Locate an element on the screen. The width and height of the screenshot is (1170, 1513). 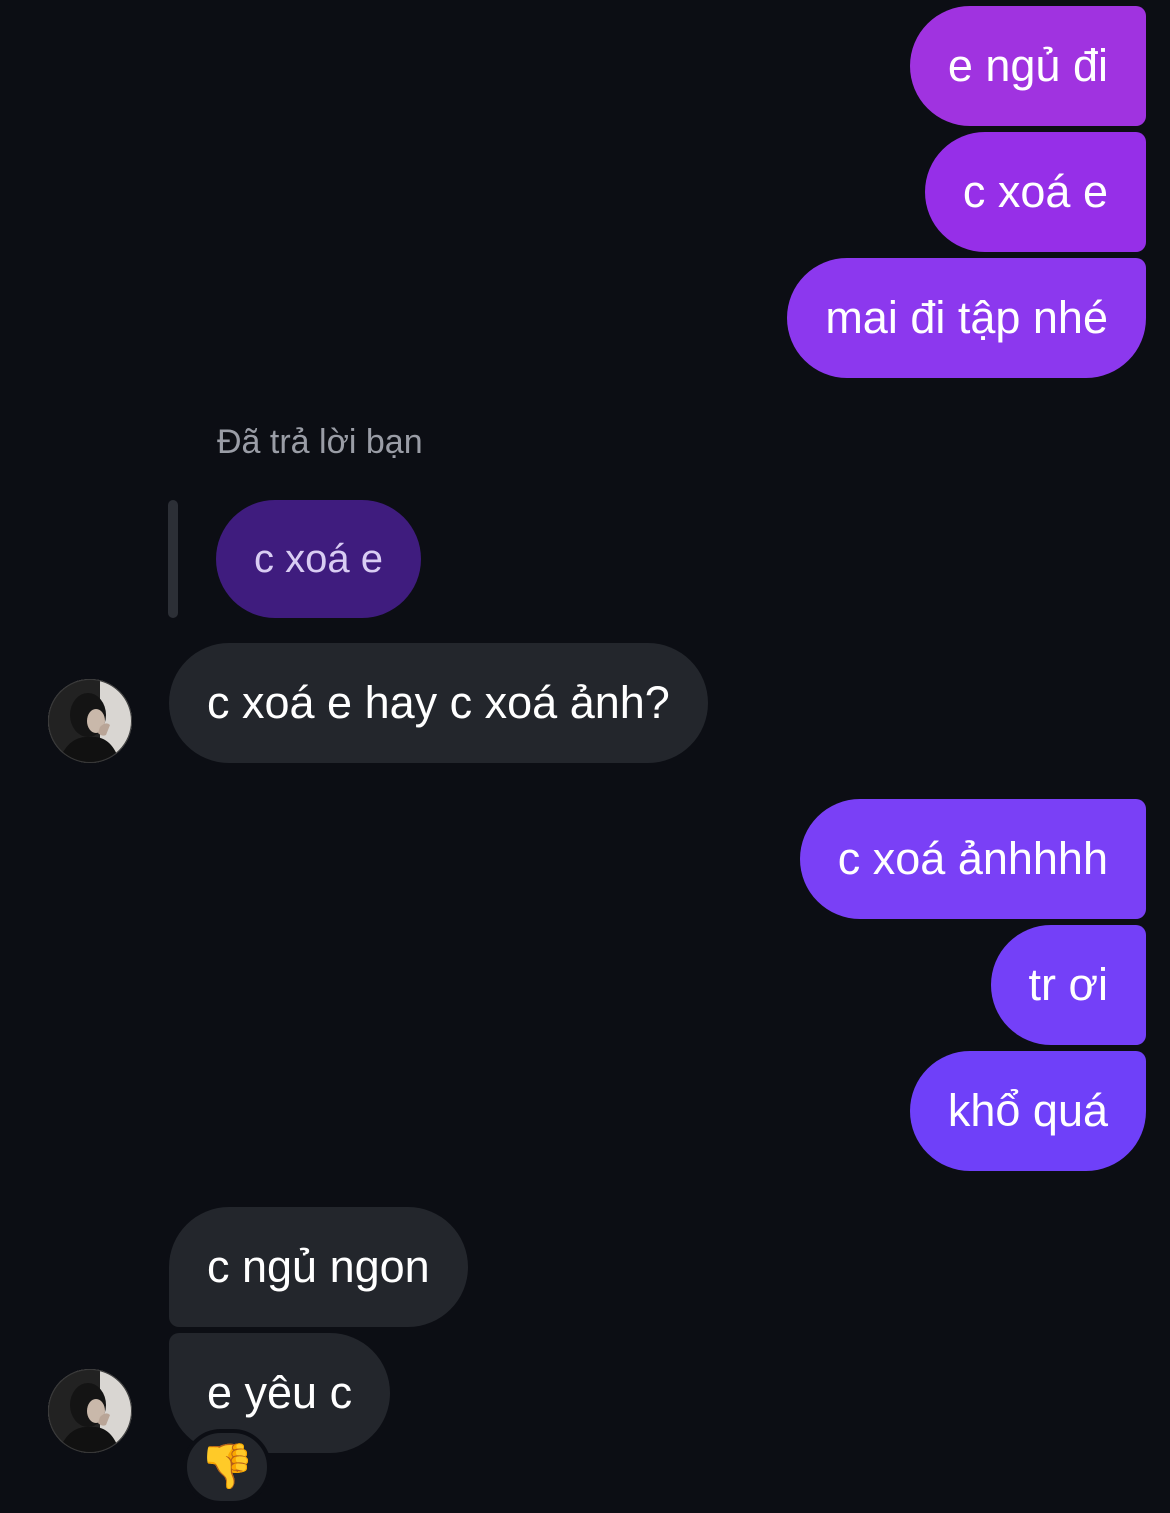
quoted-message: c xoá e is located at coordinates (318, 559).